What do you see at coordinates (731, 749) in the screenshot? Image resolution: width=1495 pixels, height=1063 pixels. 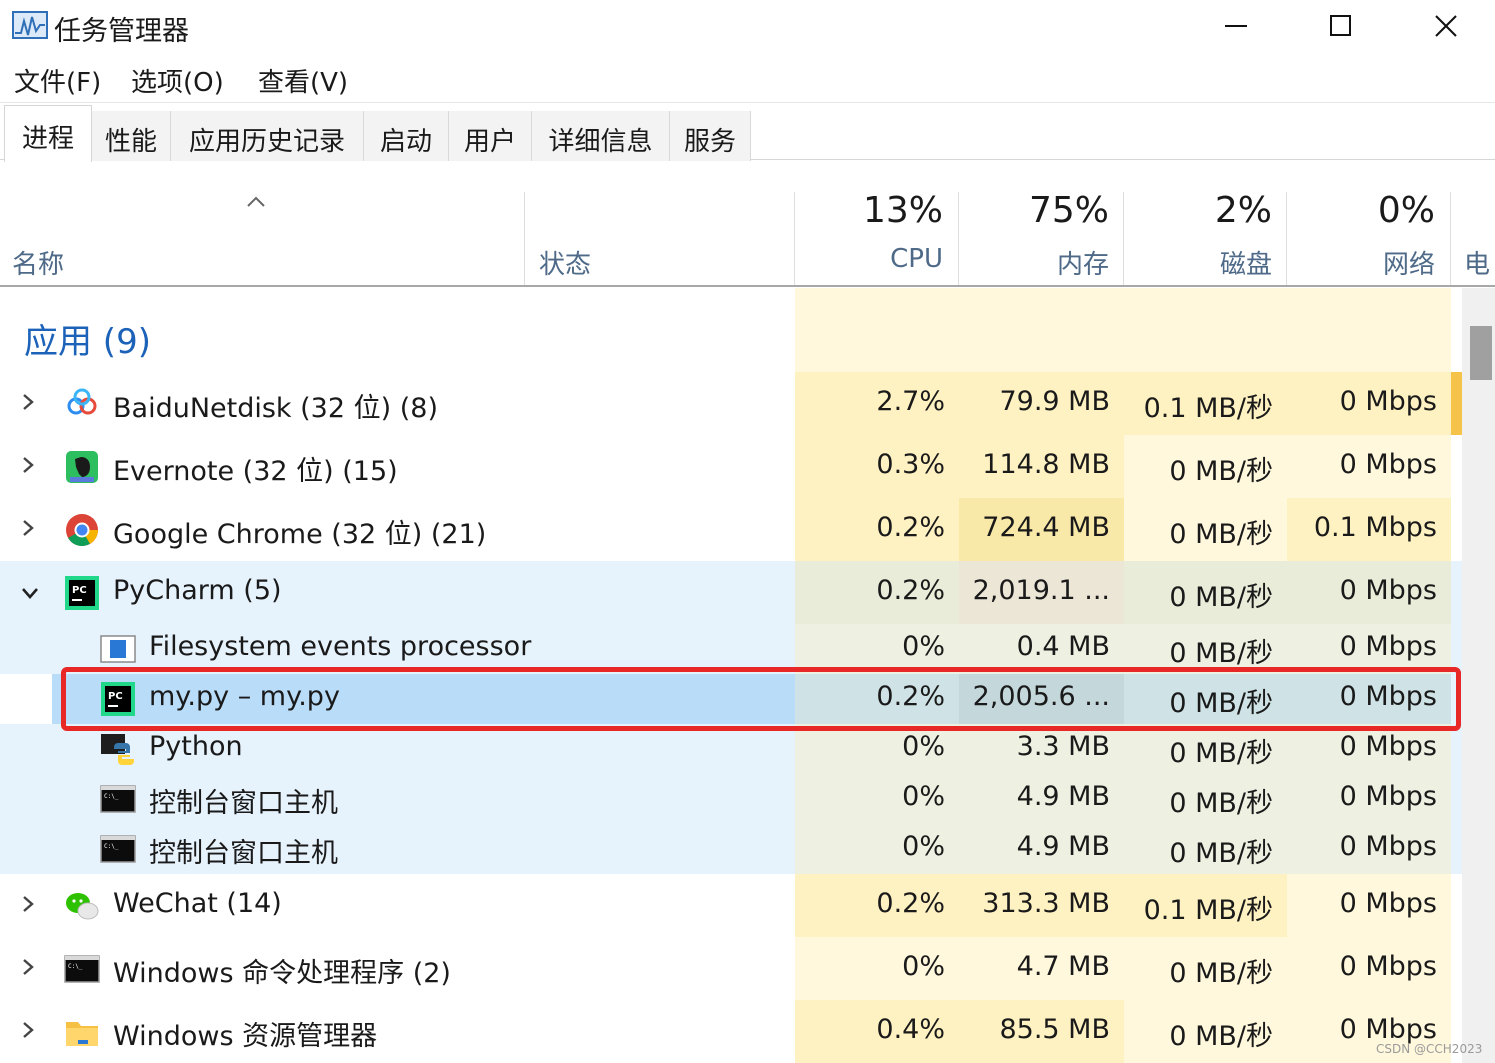 I see `subprocess-row: Python 0% 3.3 MB 0 MB/秒 0 Mbps` at bounding box center [731, 749].